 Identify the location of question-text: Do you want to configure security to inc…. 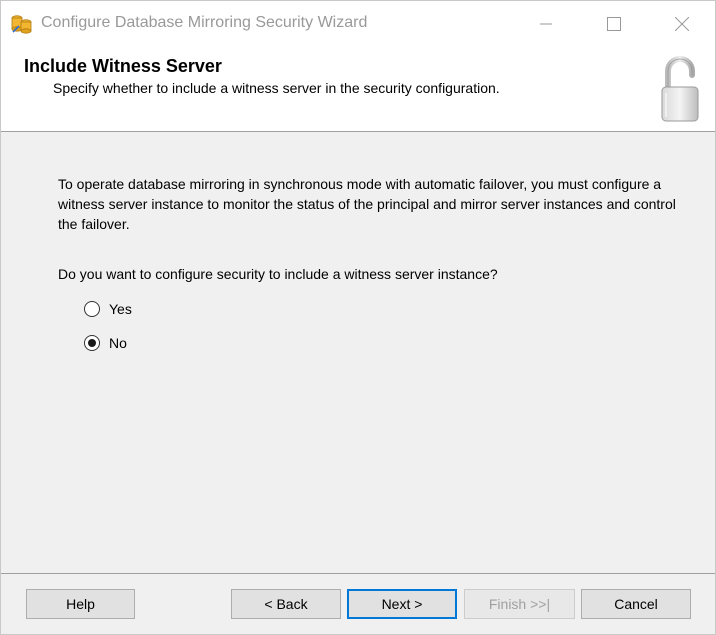
(278, 274).